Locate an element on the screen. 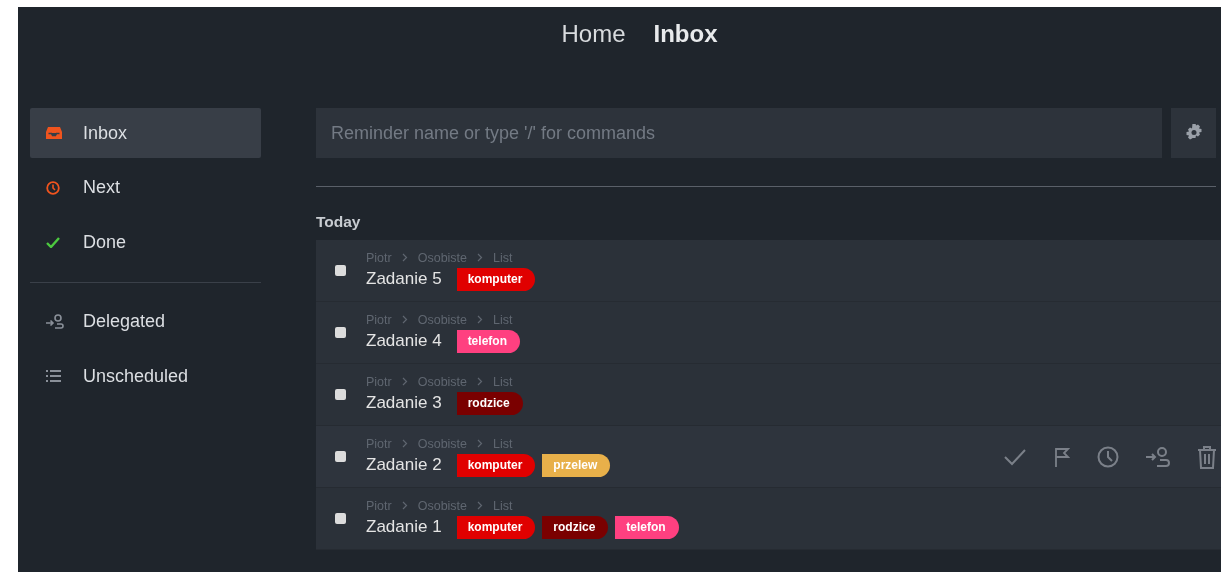 The image size is (1221, 575). task-title: Zadanie 5 is located at coordinates (404, 279).